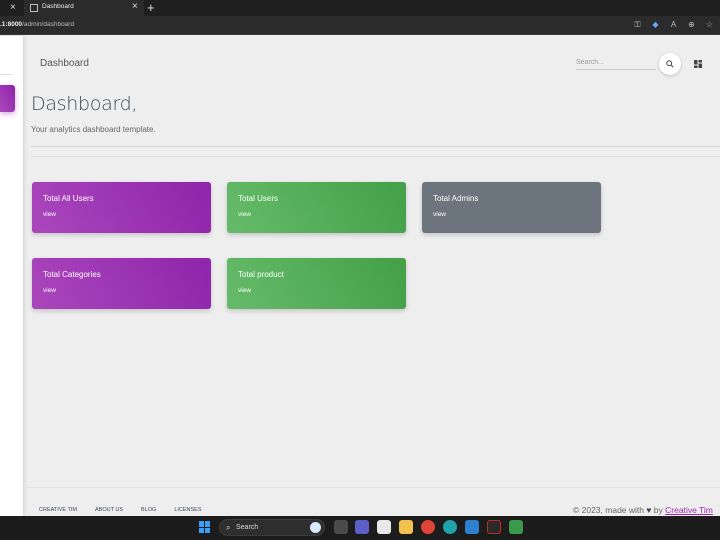 Image resolution: width=720 pixels, height=540 pixels. Describe the element at coordinates (371, 487) in the screenshot. I see `footer-divider` at that location.